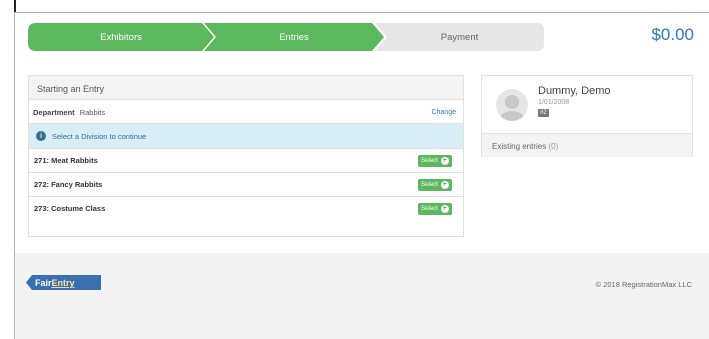 The height and width of the screenshot is (339, 709). I want to click on entry-panel-title: Starting an Entry, so click(246, 88).